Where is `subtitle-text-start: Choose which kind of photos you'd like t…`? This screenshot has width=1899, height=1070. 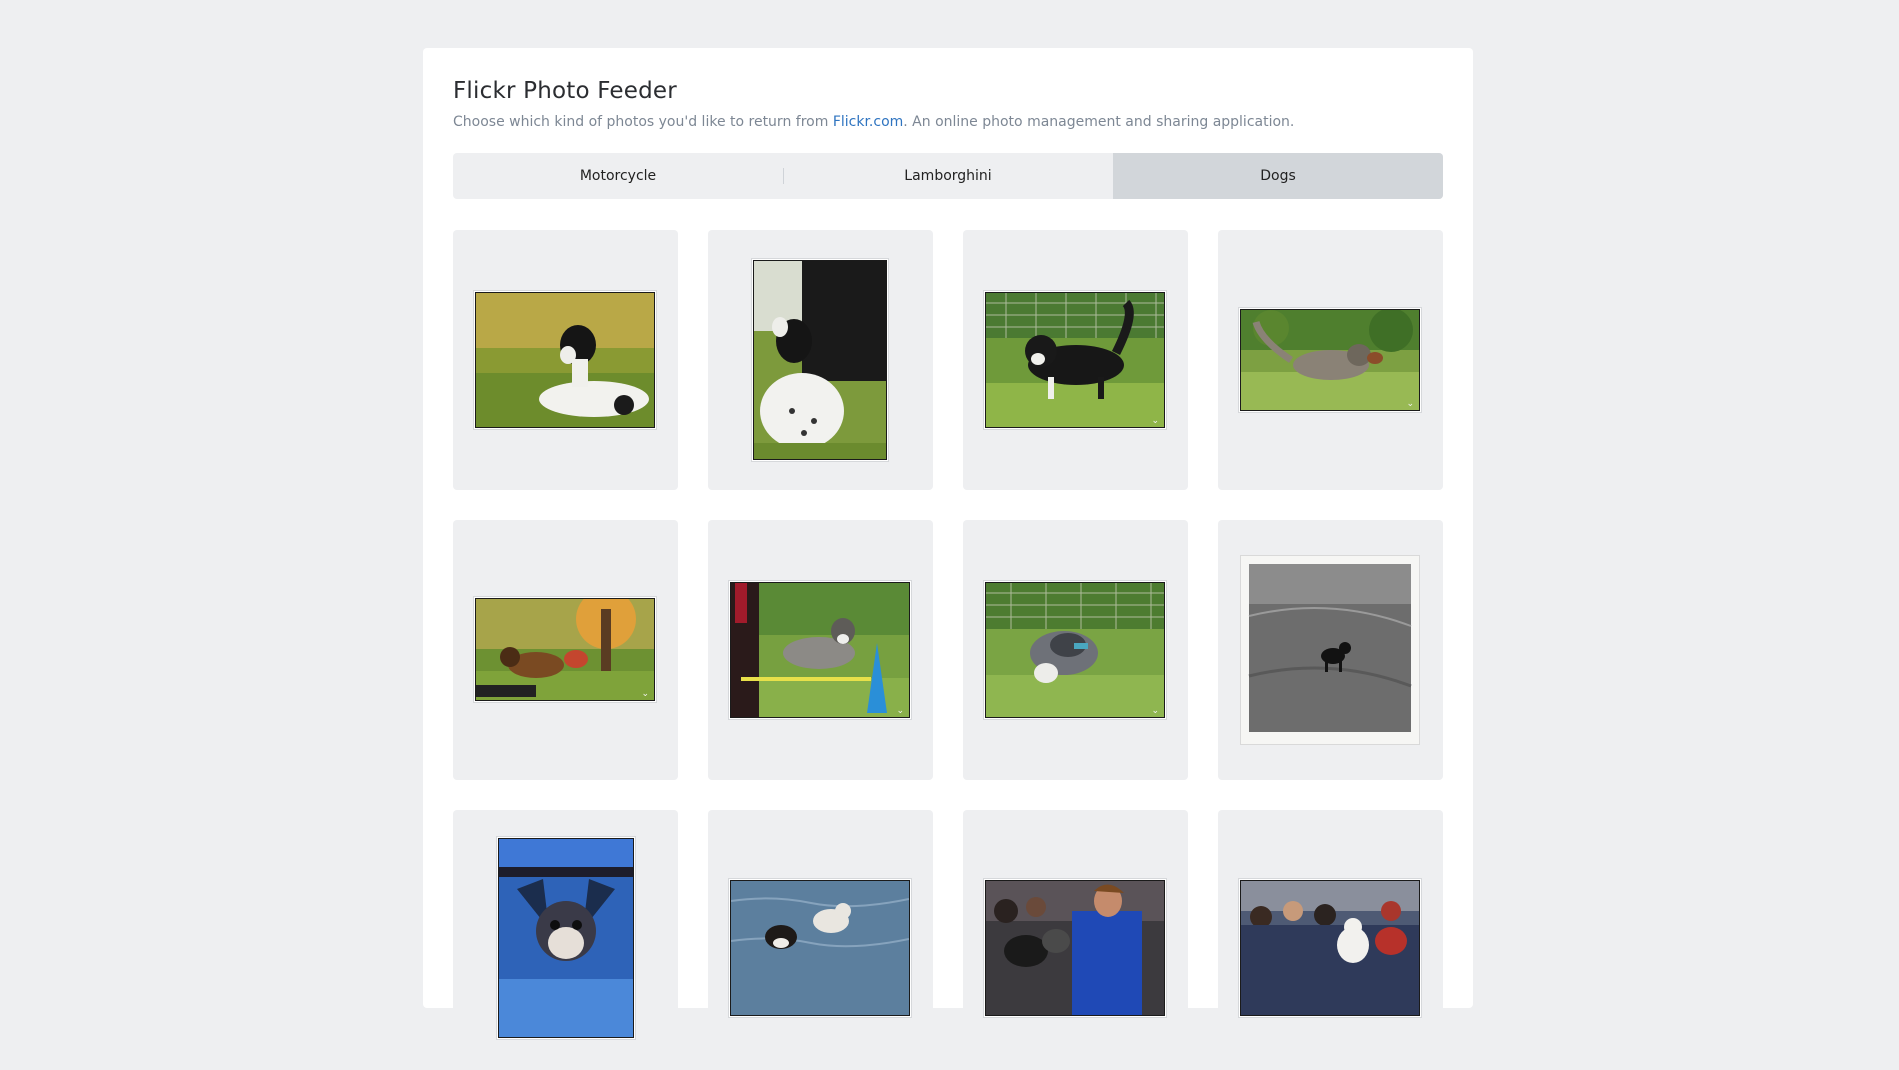
subtitle-text-start: Choose which kind of photos you'd like t… is located at coordinates (643, 122).